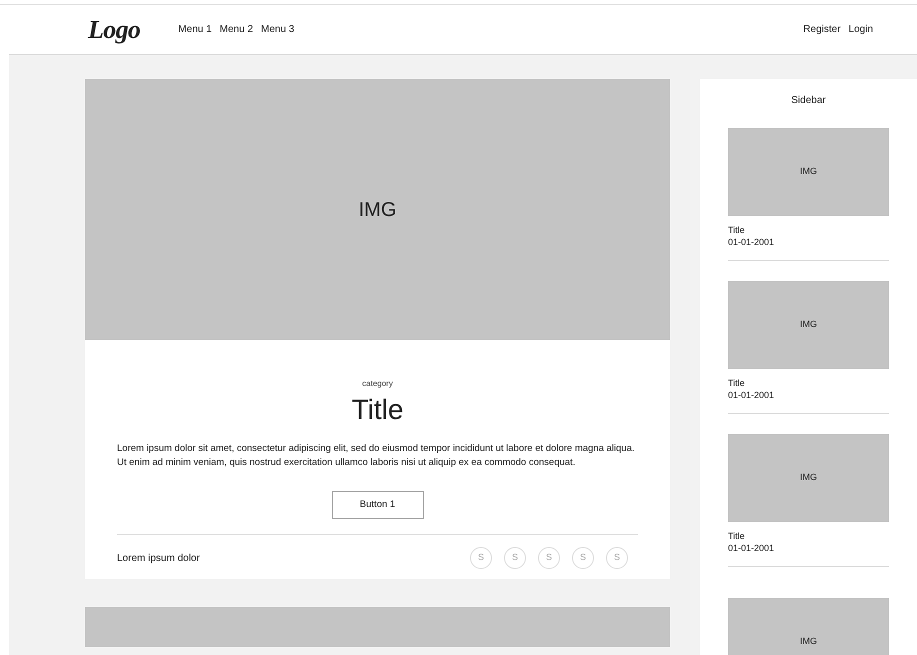  I want to click on logo: Logo, so click(114, 29).